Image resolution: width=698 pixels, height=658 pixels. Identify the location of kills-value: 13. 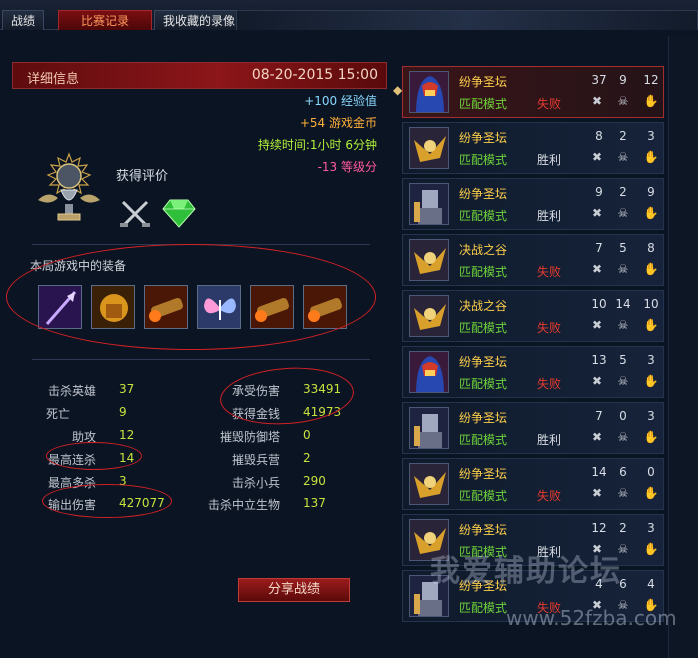
(599, 360).